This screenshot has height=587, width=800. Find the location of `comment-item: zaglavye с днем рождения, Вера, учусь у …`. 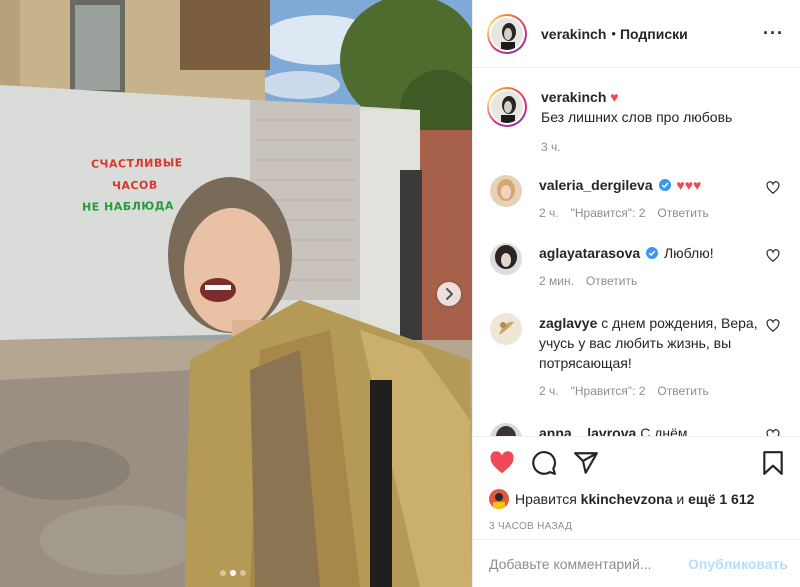

comment-item: zaglavye с днем рождения, Вера, учусь у … is located at coordinates (635, 357).